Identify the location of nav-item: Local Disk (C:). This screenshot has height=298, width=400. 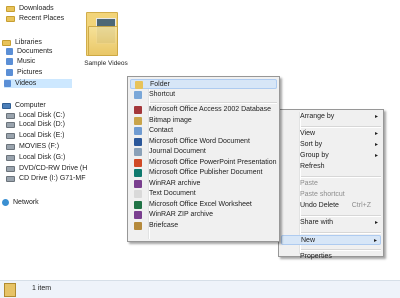
(35, 115).